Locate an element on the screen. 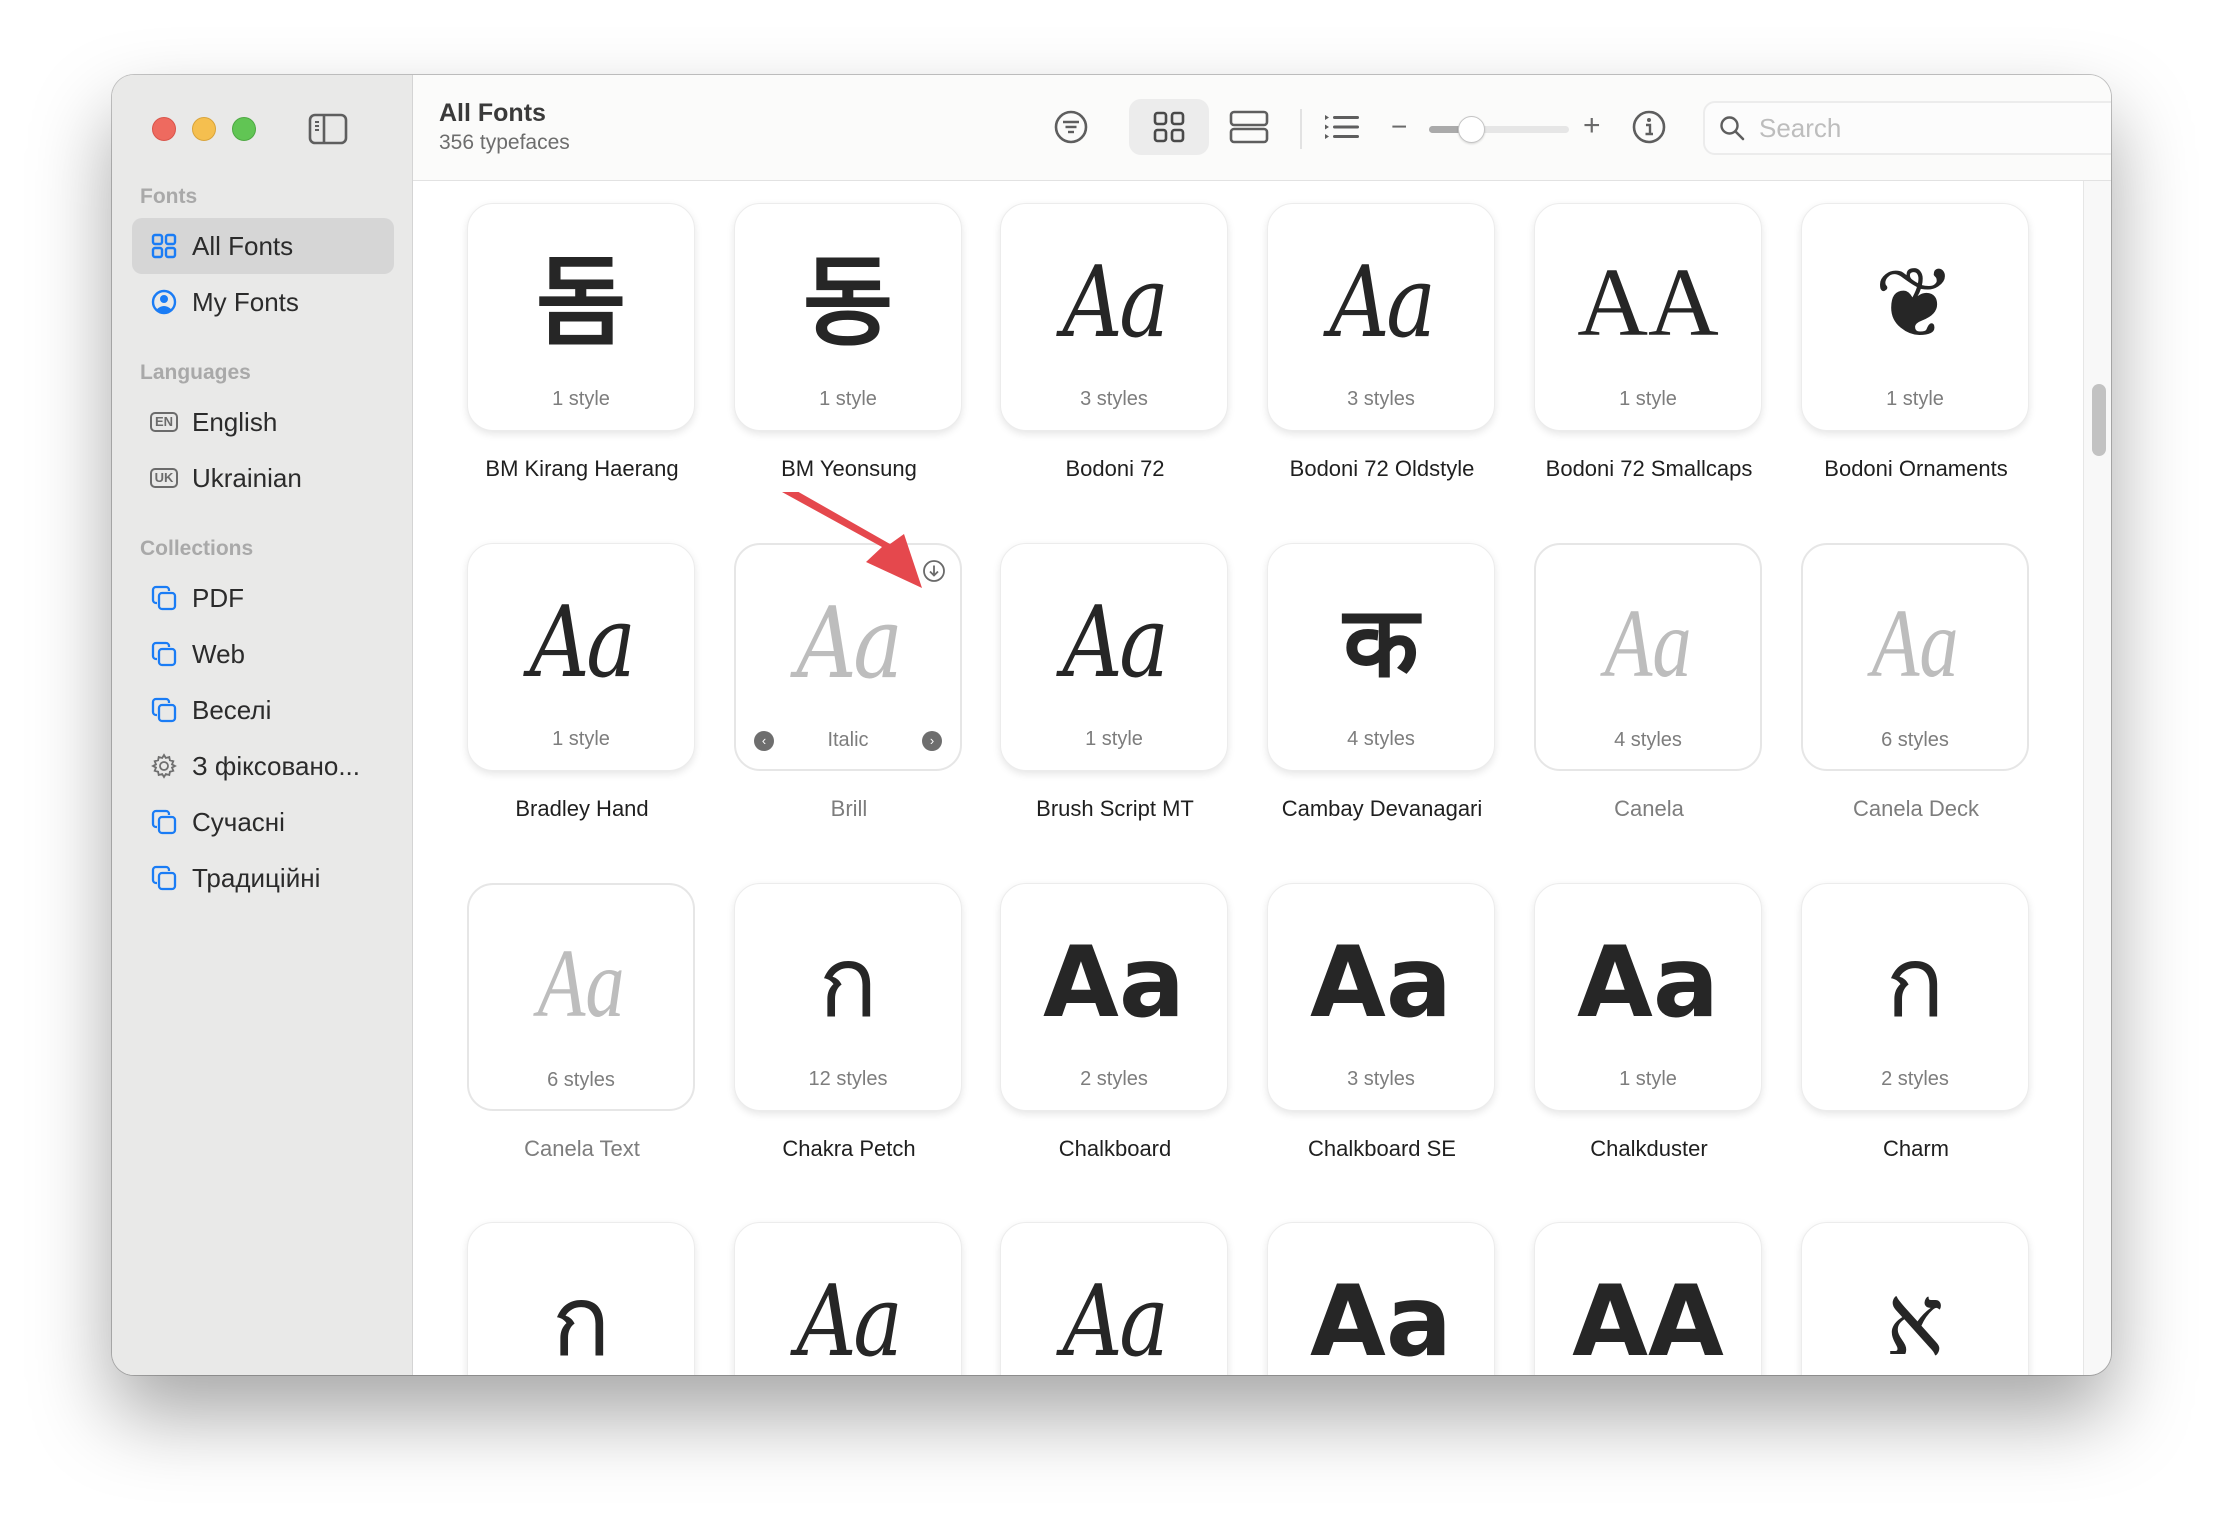  download-icon is located at coordinates (934, 571).